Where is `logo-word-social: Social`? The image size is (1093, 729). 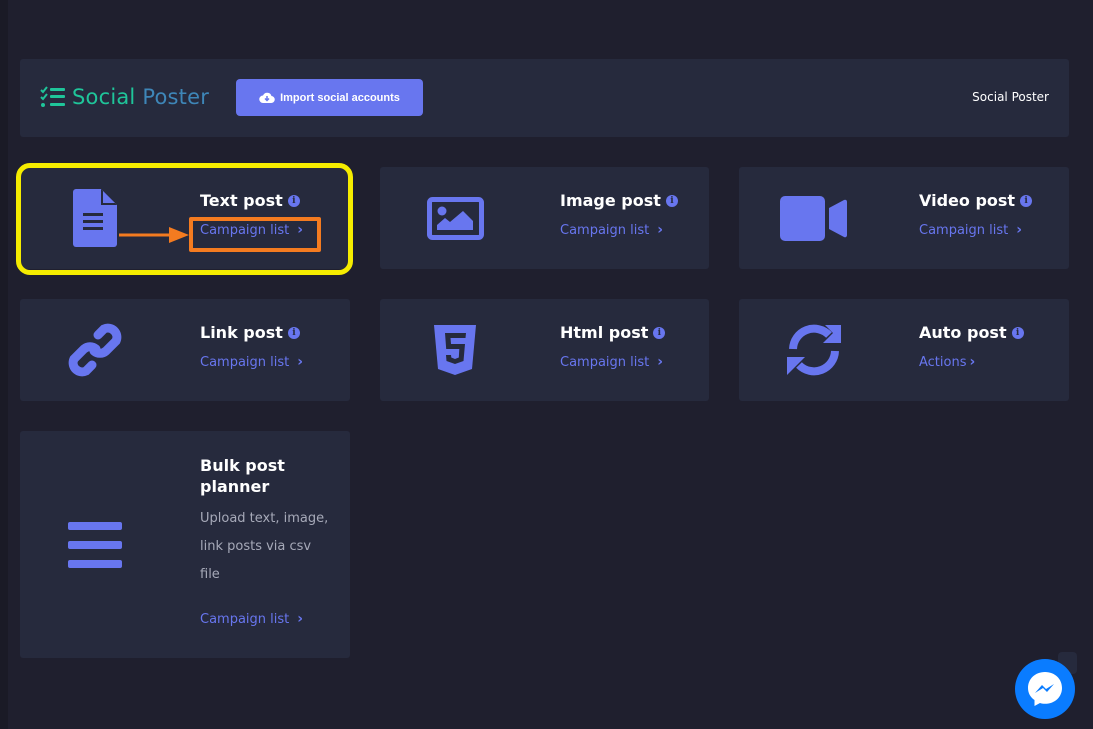
logo-word-social: Social is located at coordinates (104, 97).